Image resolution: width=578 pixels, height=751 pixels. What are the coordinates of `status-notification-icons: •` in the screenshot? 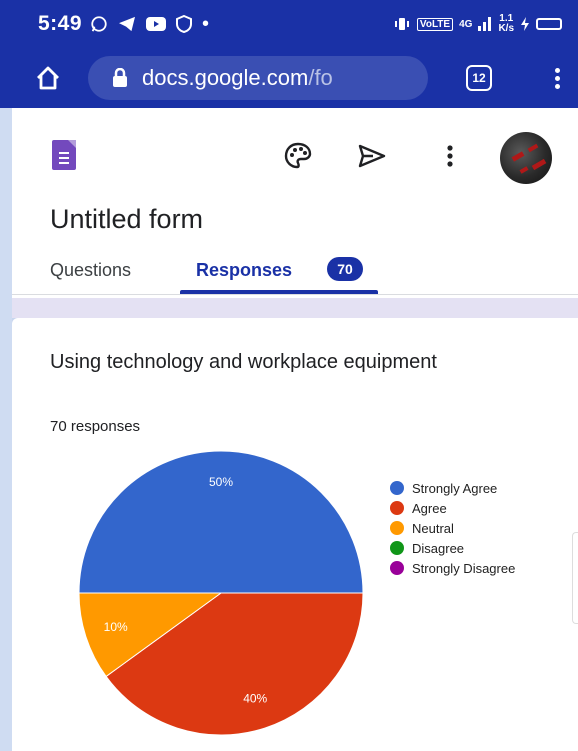 It's located at (149, 24).